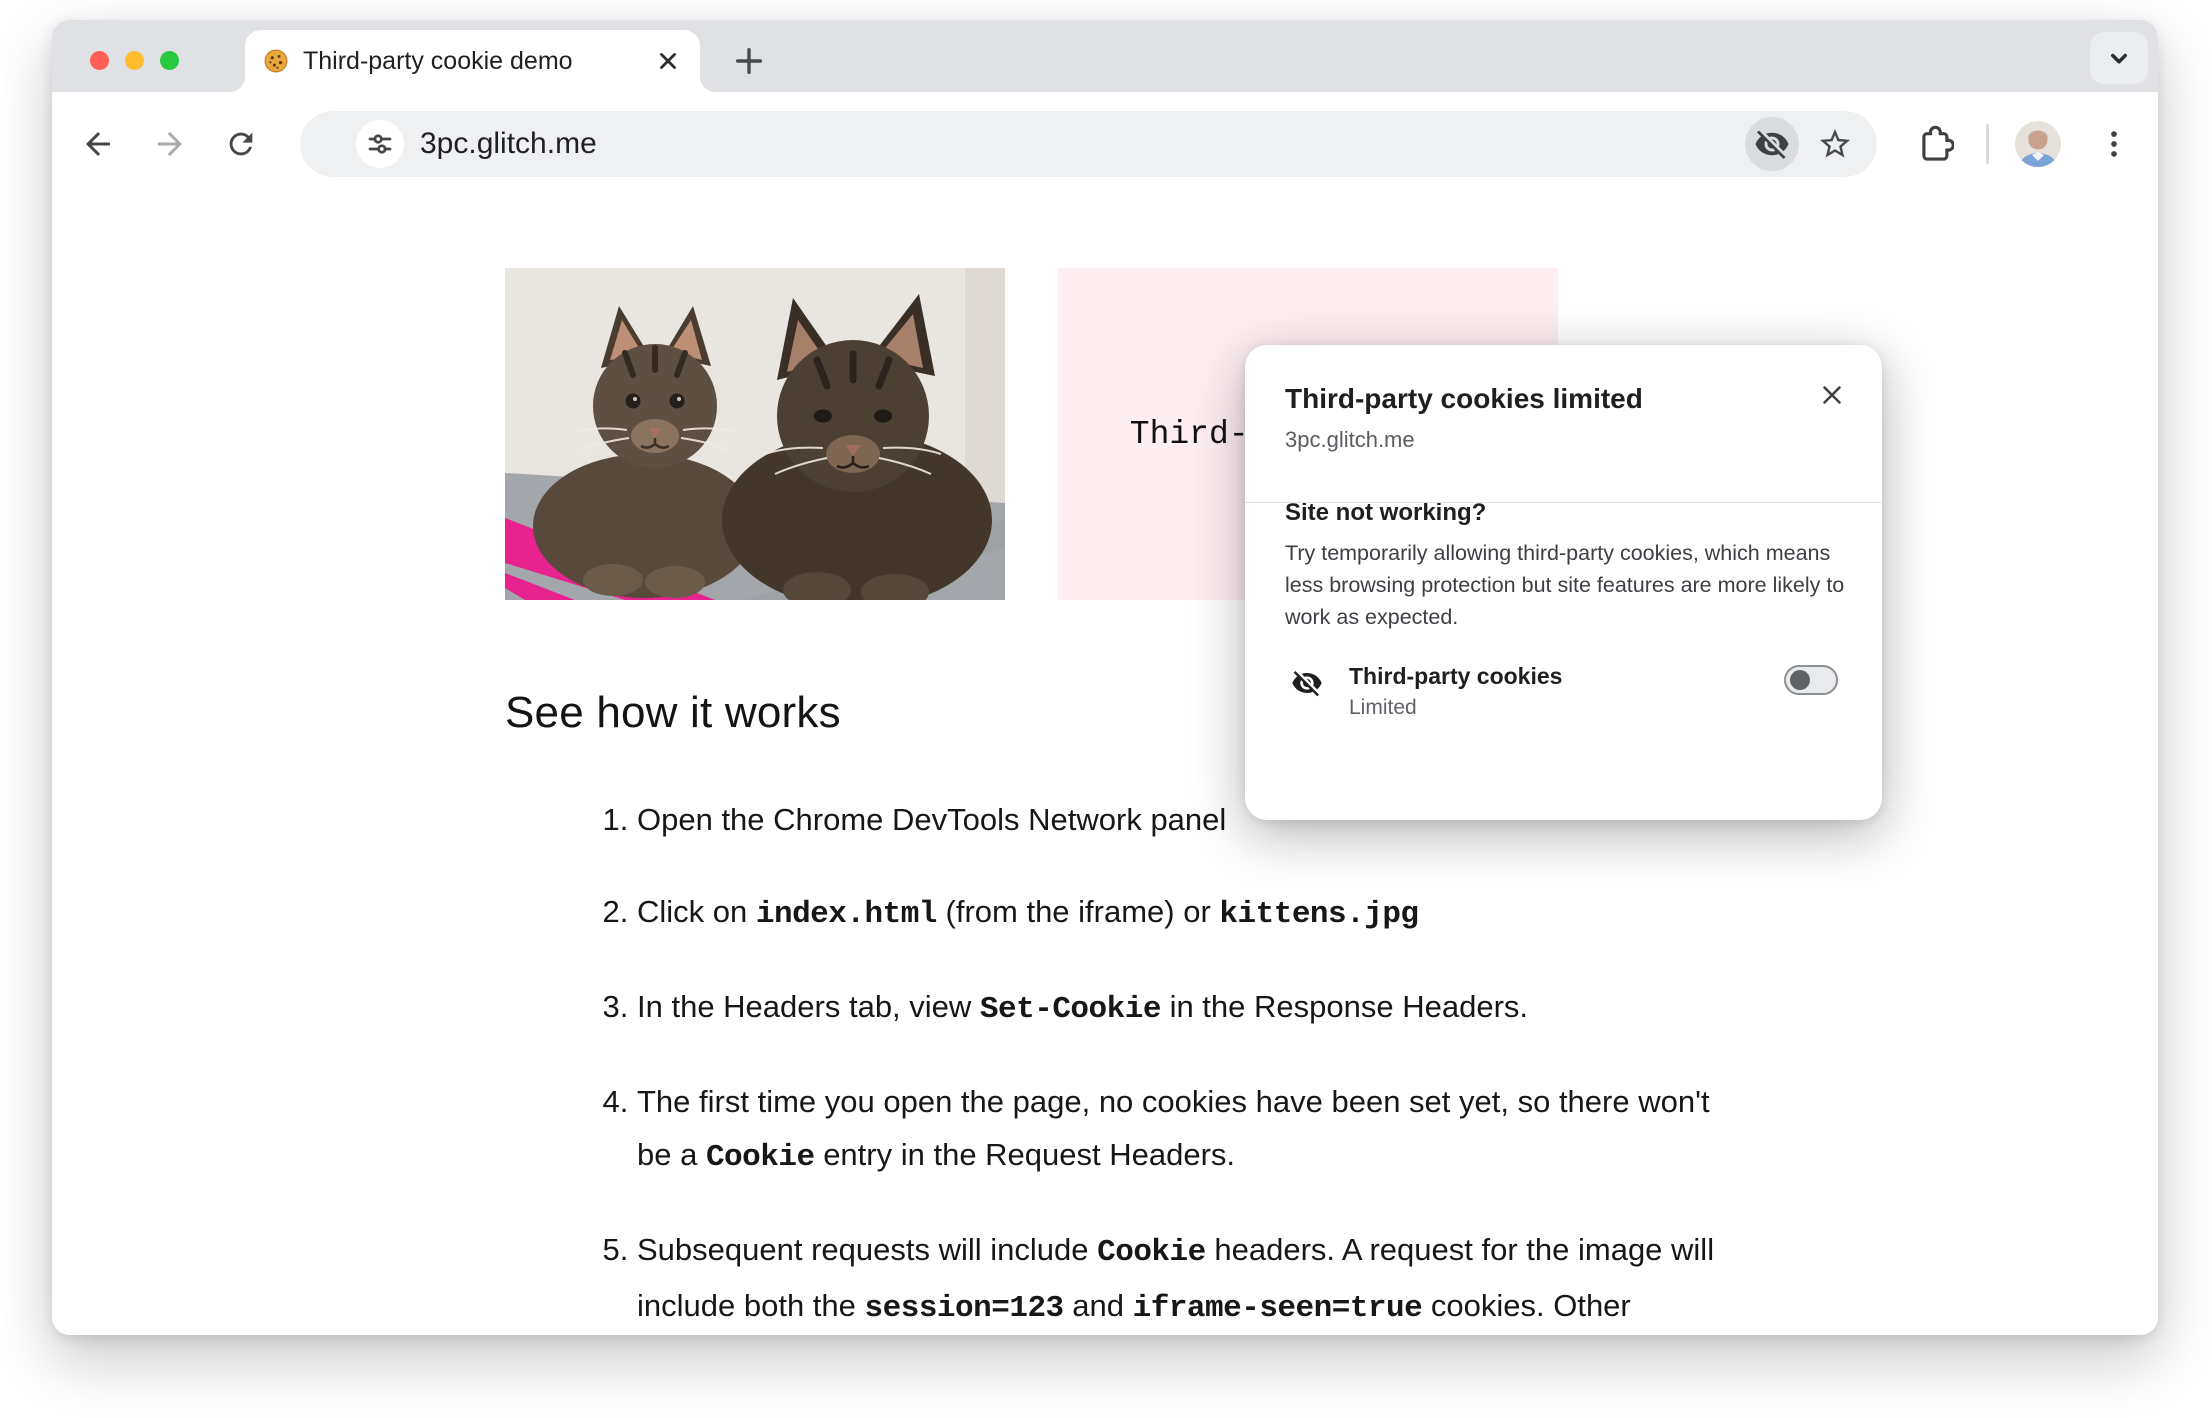 This screenshot has width=2212, height=1418. What do you see at coordinates (1105, 56) in the screenshot?
I see `tab-strip: Third-party cookie demo` at bounding box center [1105, 56].